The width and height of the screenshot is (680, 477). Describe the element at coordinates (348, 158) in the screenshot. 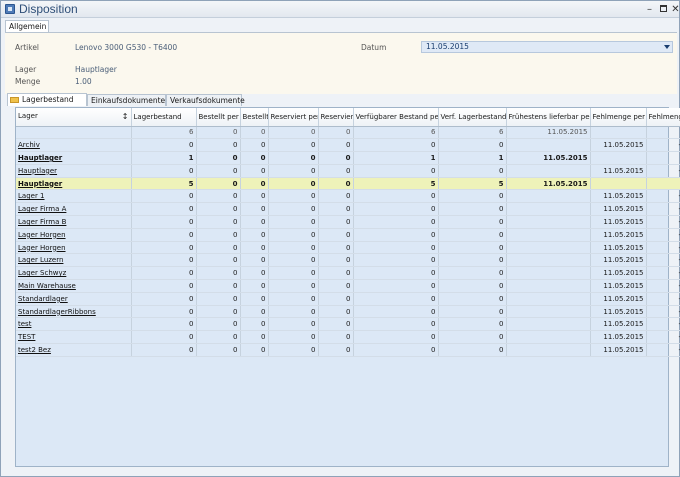

I see `table-row: Hauptlager100001111.05.20150` at that location.